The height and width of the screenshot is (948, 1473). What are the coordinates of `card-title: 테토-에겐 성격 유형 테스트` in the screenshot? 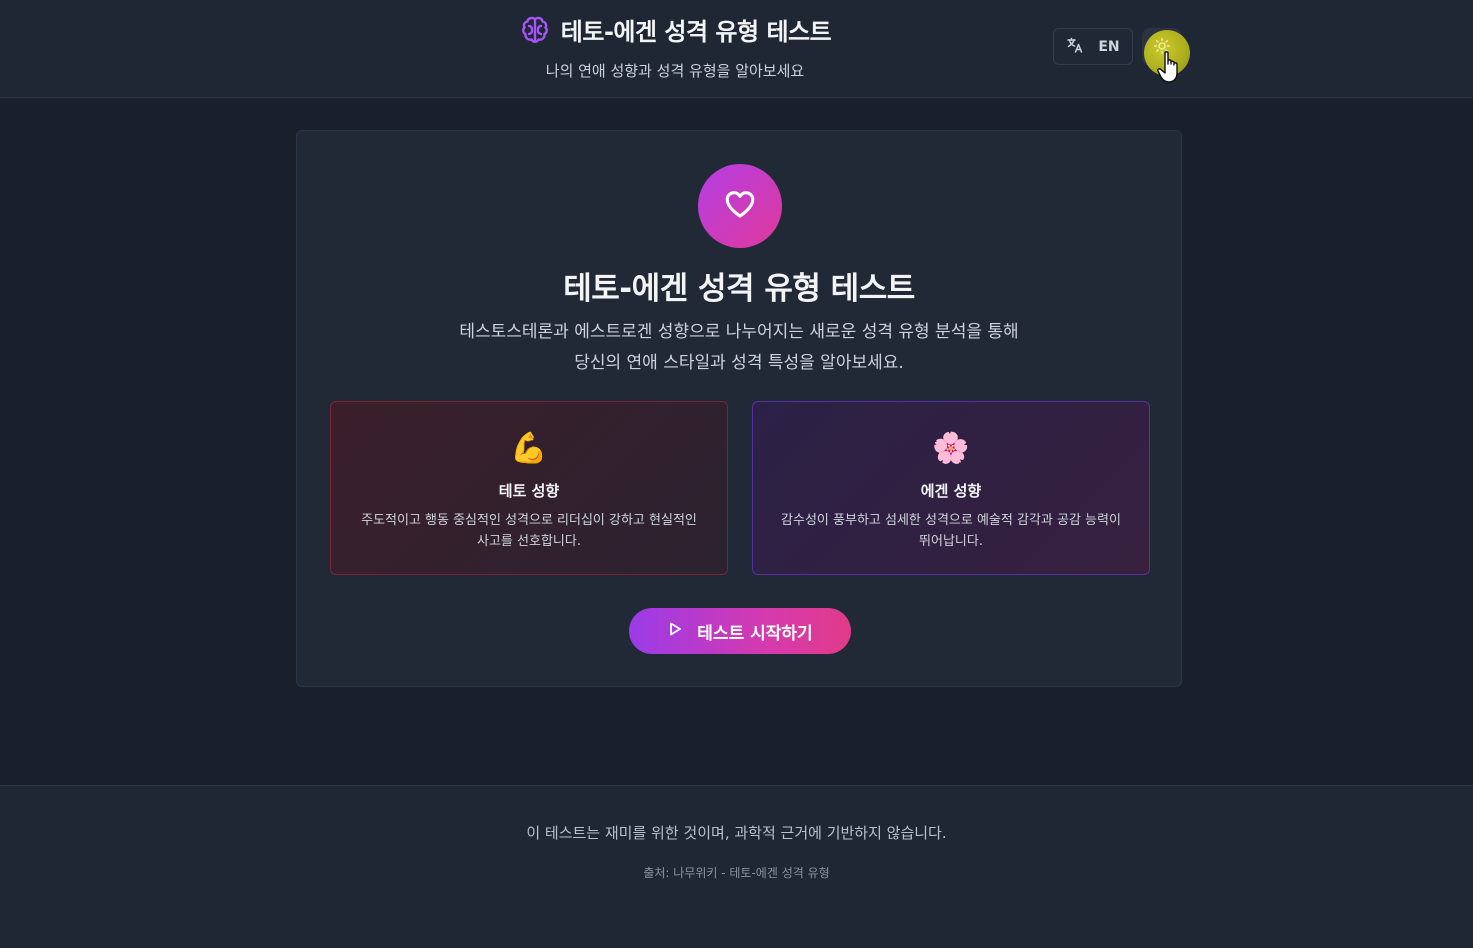 It's located at (739, 289).